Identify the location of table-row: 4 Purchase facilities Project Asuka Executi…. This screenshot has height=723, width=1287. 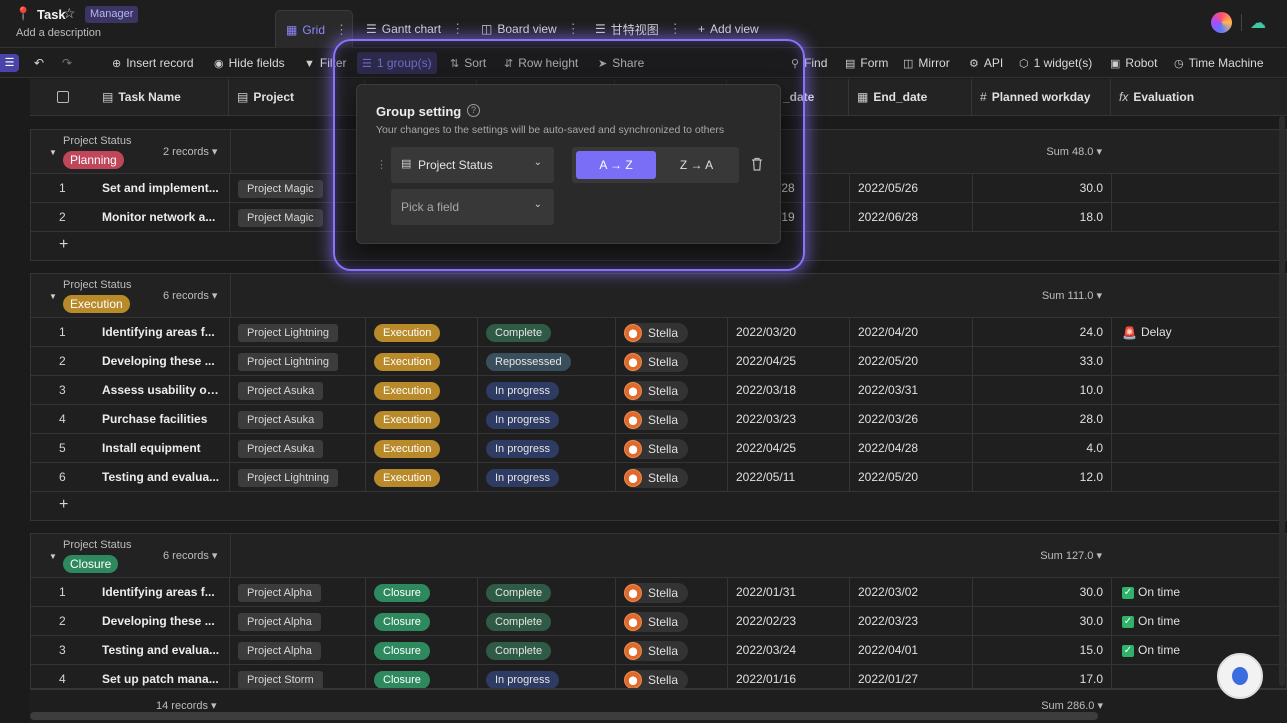
(658, 419).